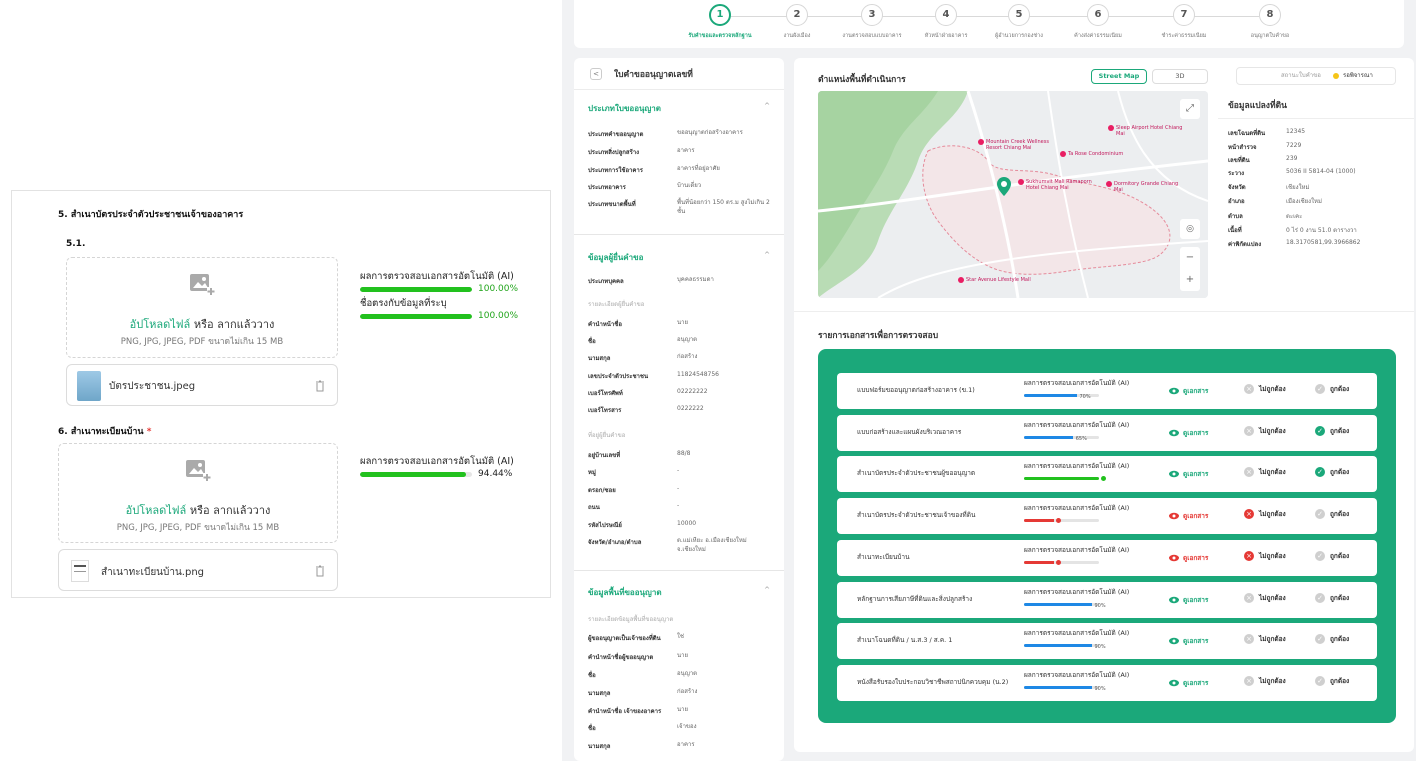  I want to click on group-title: ข้อมูลพื้นที่ขออนุญาต, so click(625, 592).